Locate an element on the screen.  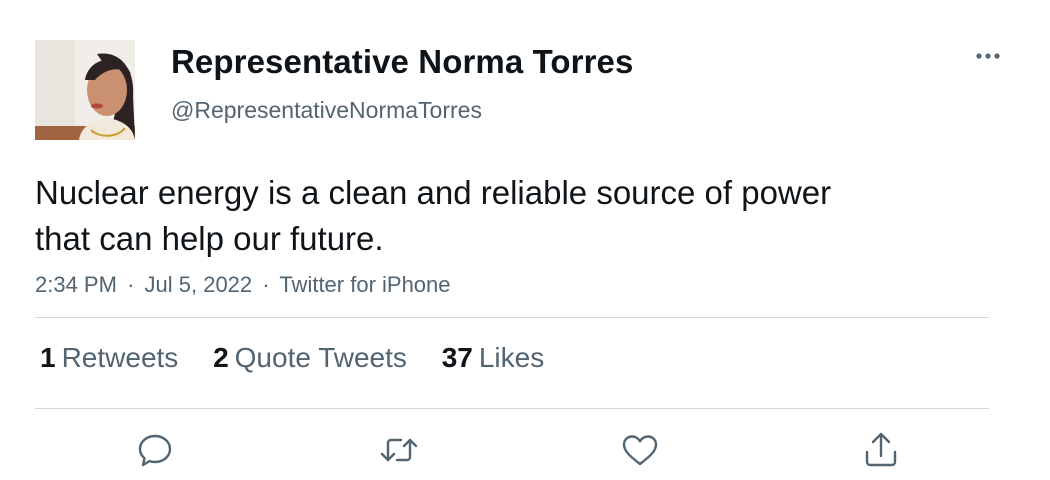
likes-label: Likes is located at coordinates (511, 357).